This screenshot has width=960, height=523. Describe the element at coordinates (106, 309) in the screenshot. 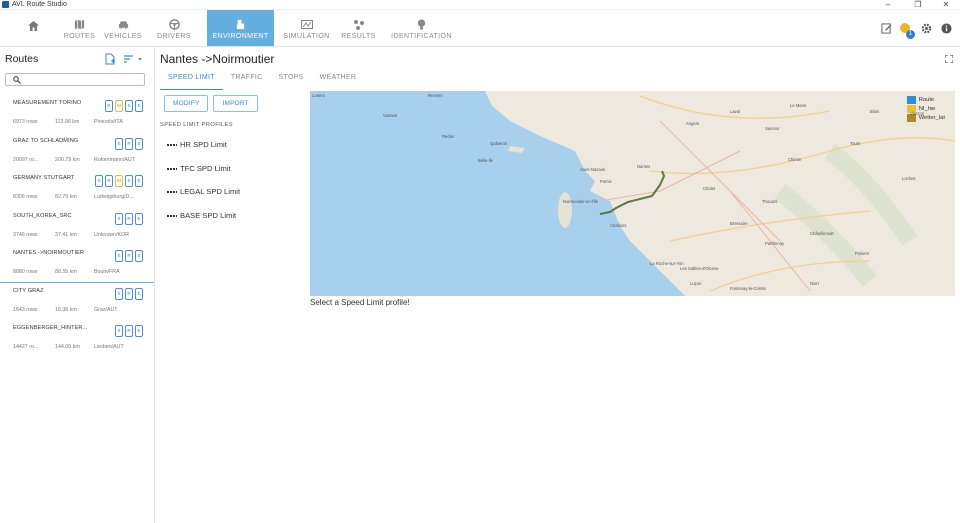

I see `route-location: Graz/AUT` at that location.